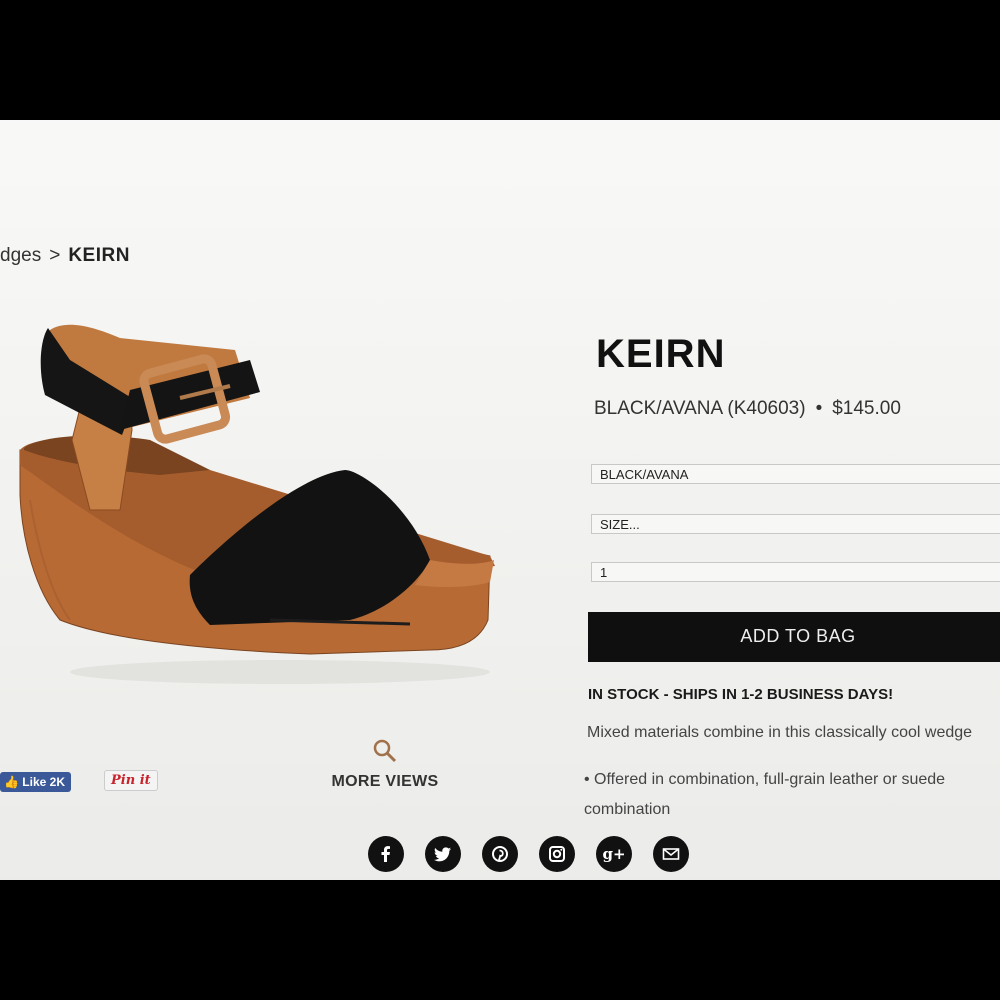  Describe the element at coordinates (700, 408) in the screenshot. I see `color-code: BLACK/AVANA (K40603)` at that location.